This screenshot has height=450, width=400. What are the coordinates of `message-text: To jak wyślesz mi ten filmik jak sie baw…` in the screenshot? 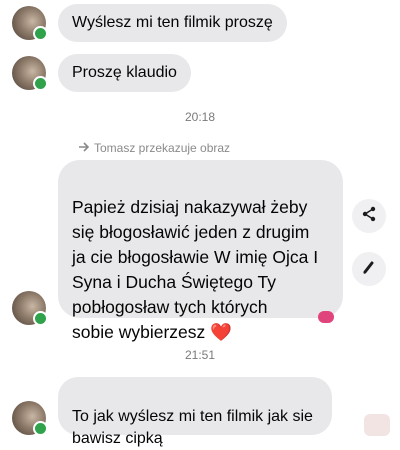 It's located at (192, 427).